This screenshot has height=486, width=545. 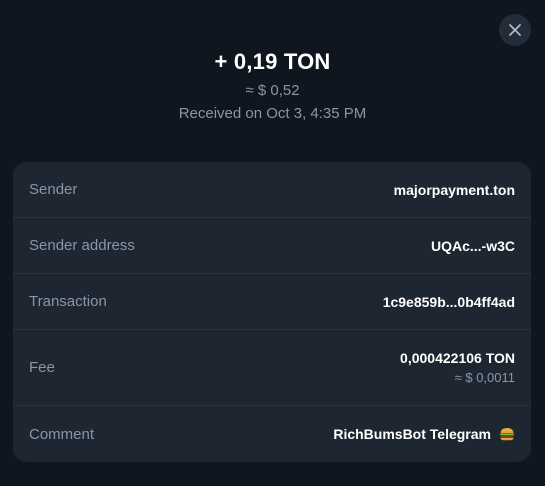 What do you see at coordinates (82, 245) in the screenshot?
I see `sender-address-label: Sender address` at bounding box center [82, 245].